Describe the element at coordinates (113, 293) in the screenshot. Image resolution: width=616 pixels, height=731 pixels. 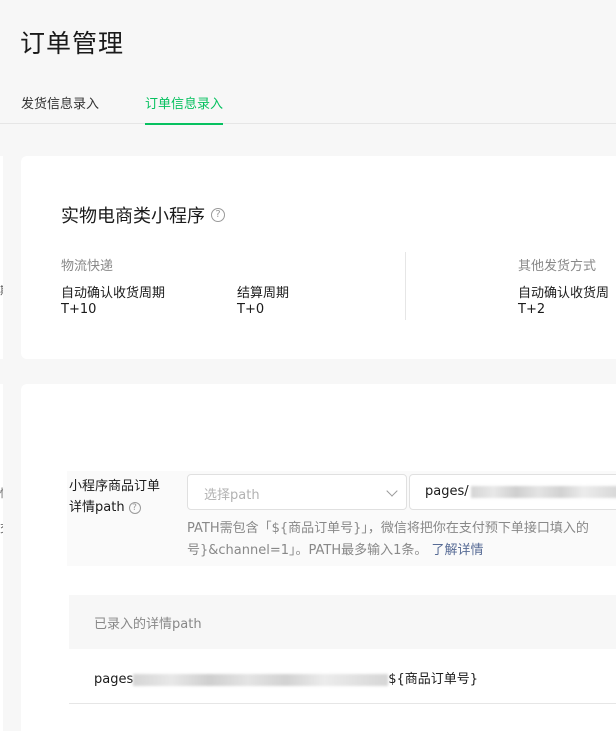
I see `auto-confirm-label: 自动确认收货周期` at that location.